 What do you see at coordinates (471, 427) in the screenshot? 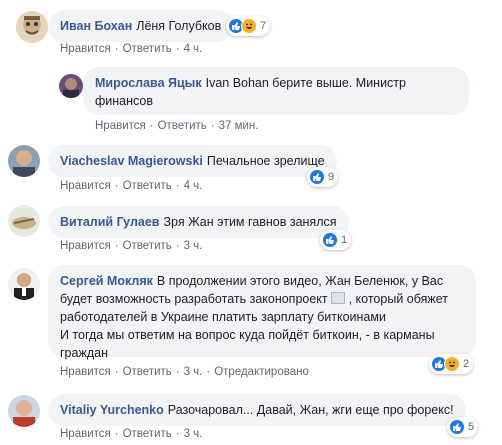
I see `reaction-count: 5` at bounding box center [471, 427].